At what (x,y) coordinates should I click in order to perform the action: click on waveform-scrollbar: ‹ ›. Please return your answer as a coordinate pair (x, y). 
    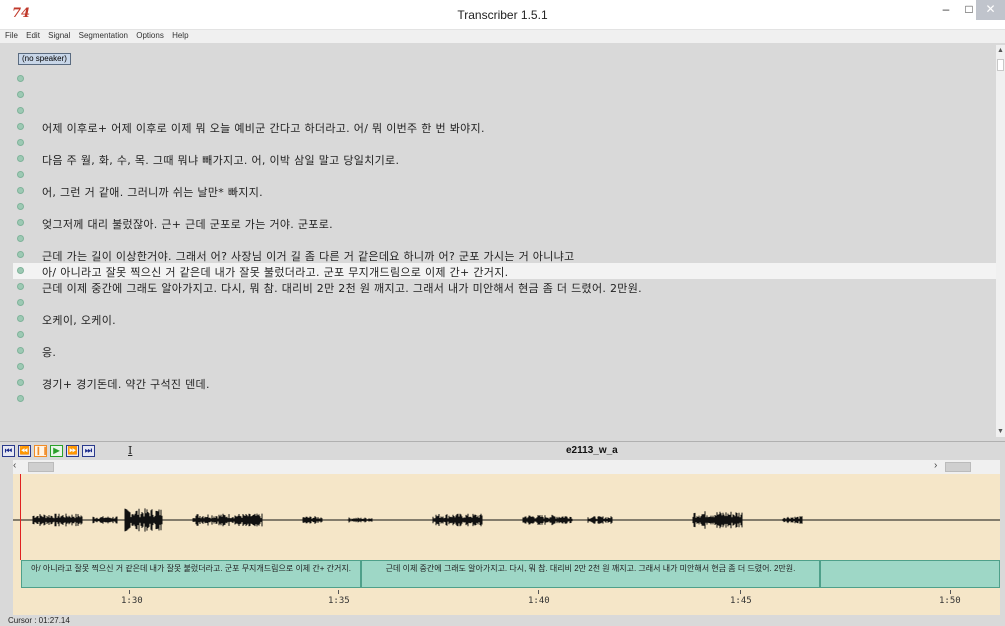
    Looking at the image, I should click on (506, 467).